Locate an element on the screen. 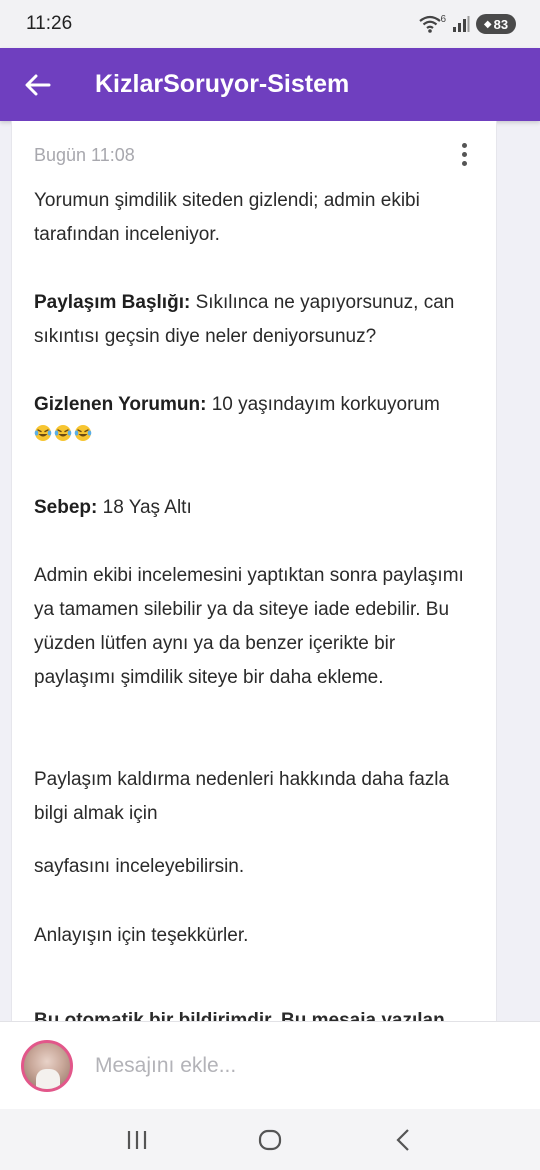  system-nav-bar is located at coordinates (270, 1139).